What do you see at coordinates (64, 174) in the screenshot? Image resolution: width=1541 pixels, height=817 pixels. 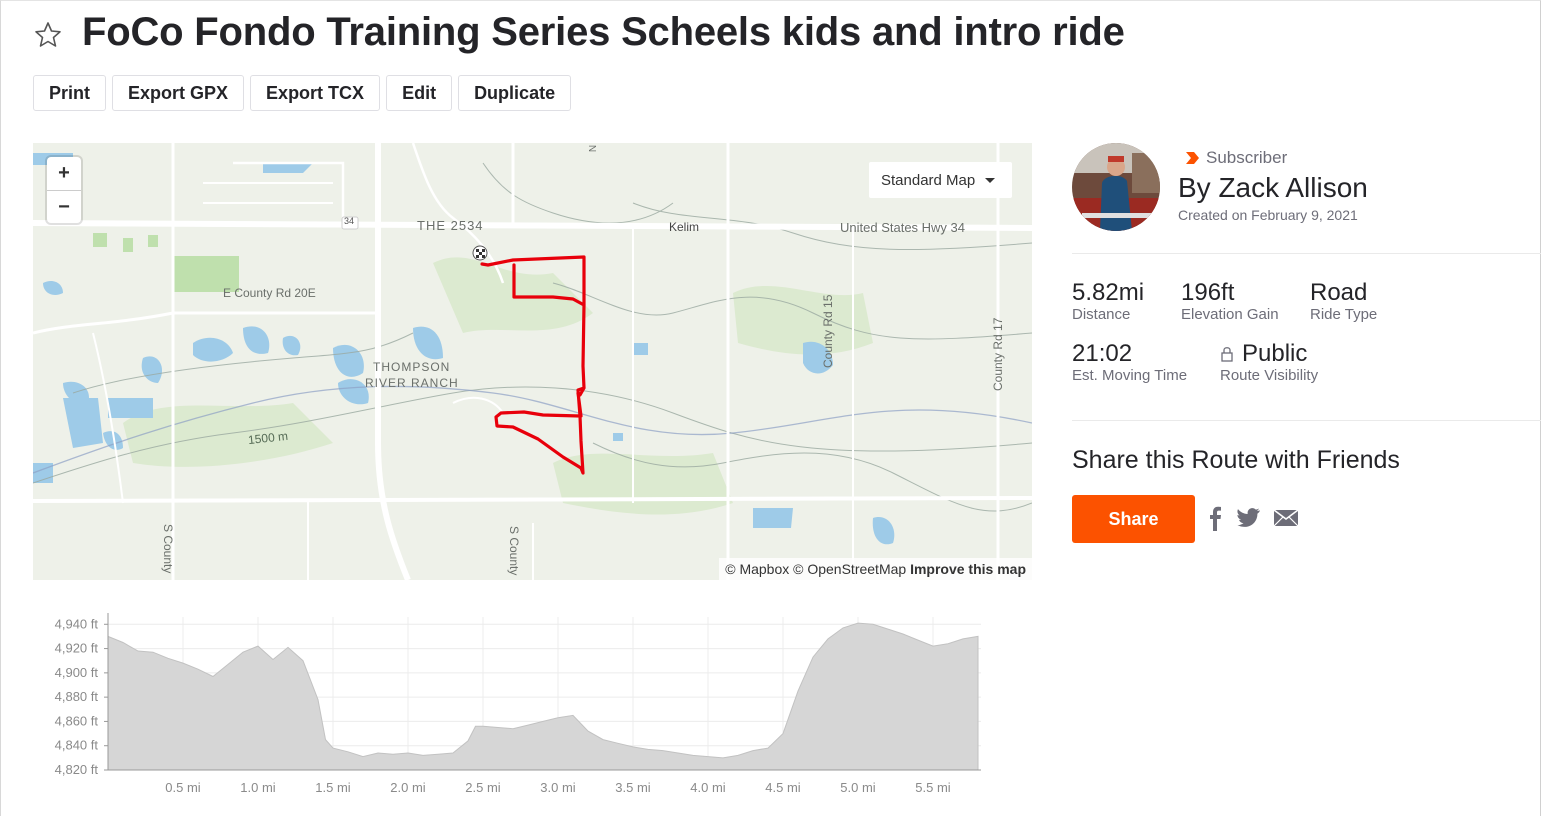 I see `zoom-in-button: +` at bounding box center [64, 174].